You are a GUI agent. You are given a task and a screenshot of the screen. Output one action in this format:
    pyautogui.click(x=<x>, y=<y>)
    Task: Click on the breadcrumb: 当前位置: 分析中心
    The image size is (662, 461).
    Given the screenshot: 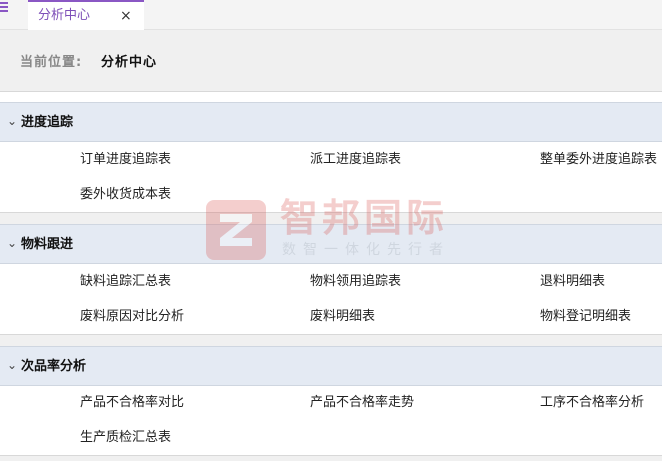 What is the action you would take?
    pyautogui.click(x=331, y=61)
    